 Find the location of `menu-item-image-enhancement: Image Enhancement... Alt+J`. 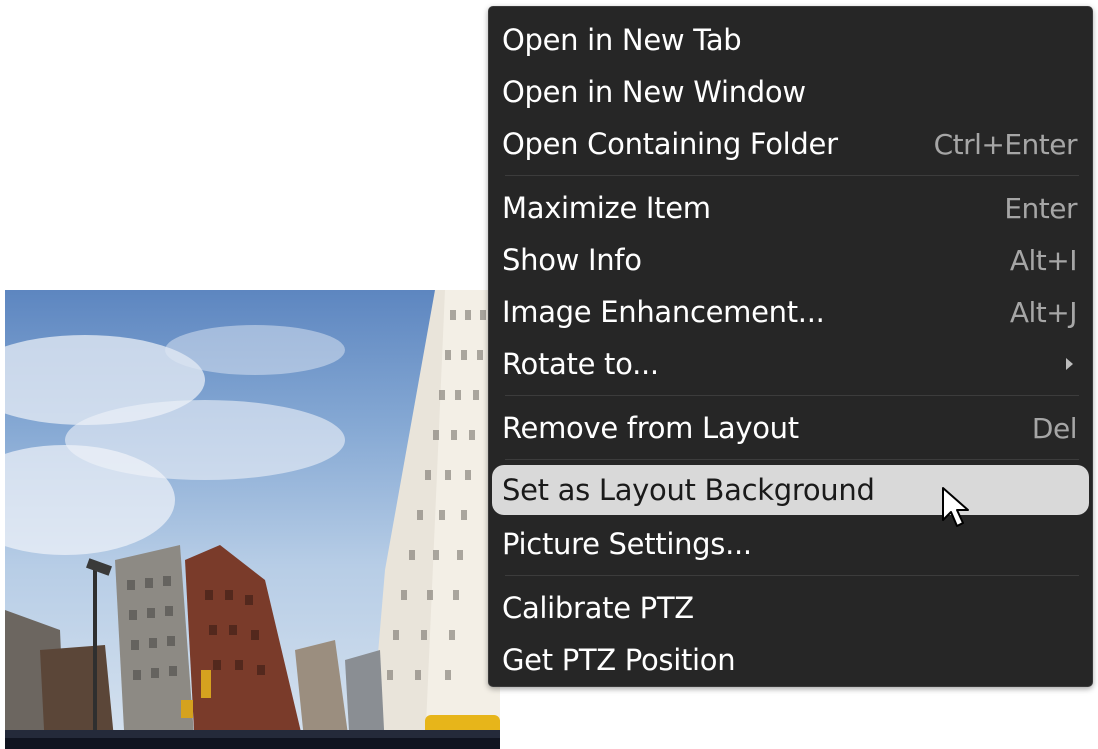

menu-item-image-enhancement: Image Enhancement... Alt+J is located at coordinates (790, 312).